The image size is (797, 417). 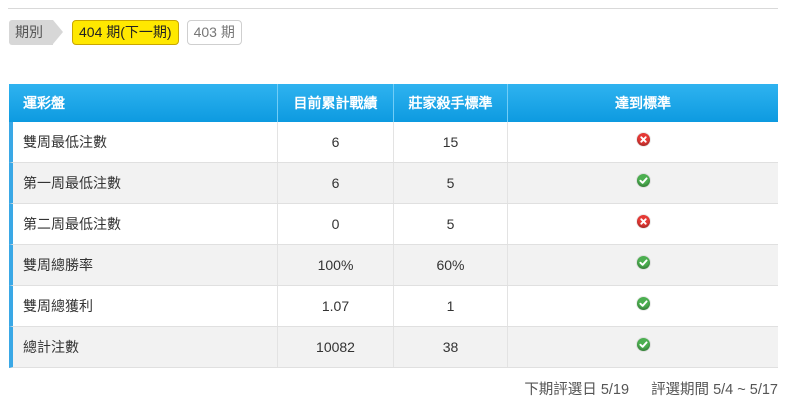 I want to click on row-standard: 15, so click(x=451, y=142).